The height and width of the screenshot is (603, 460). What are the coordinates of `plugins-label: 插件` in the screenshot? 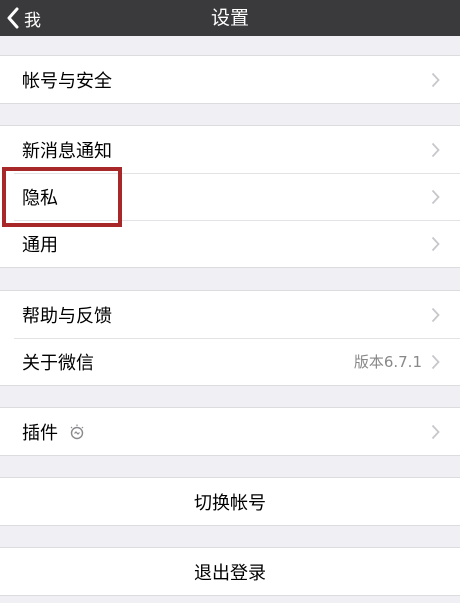 It's located at (40, 433).